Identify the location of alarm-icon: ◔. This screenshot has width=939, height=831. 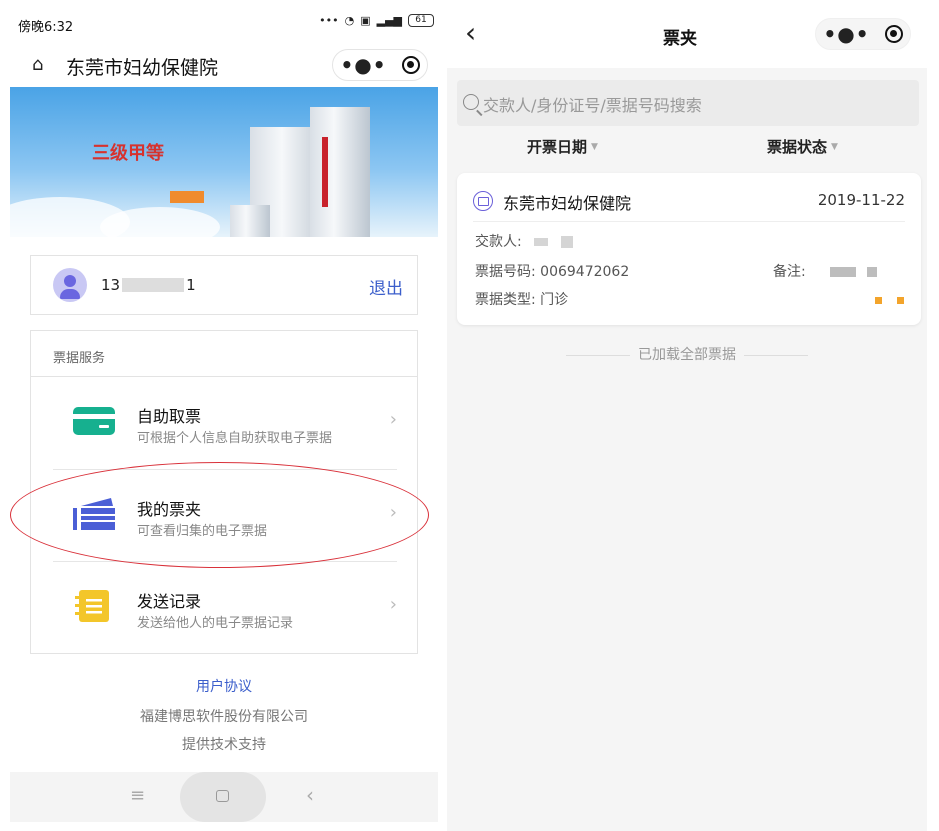
(349, 20).